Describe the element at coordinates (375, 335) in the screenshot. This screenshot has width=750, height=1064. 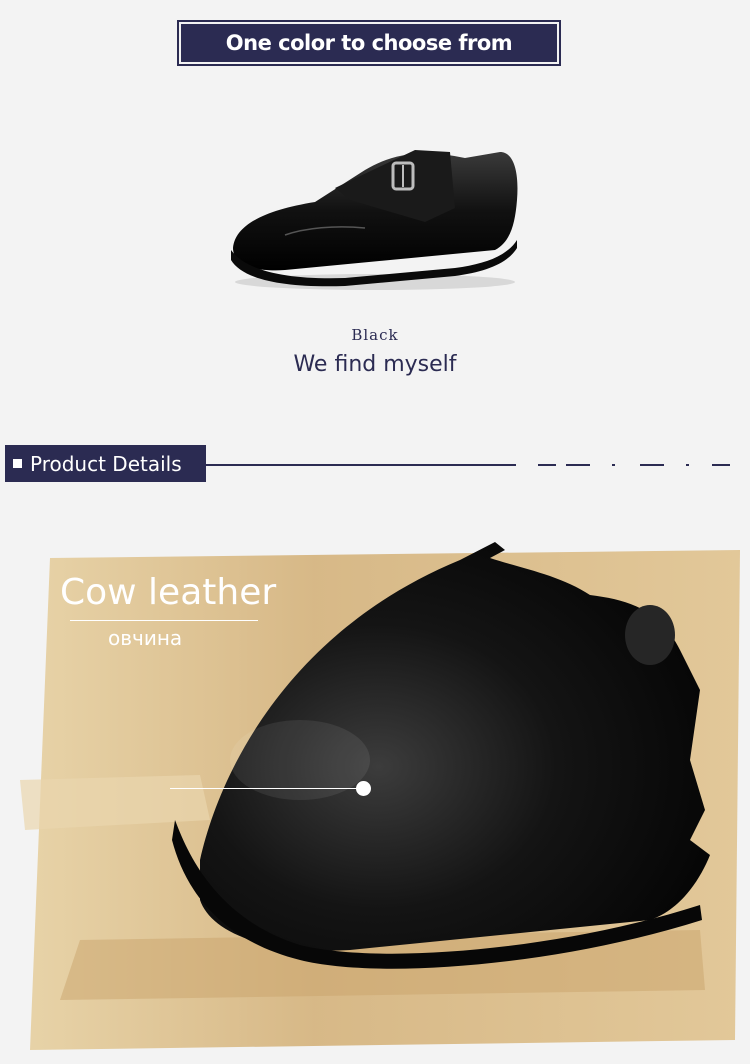
I see `color-label: Black` at that location.